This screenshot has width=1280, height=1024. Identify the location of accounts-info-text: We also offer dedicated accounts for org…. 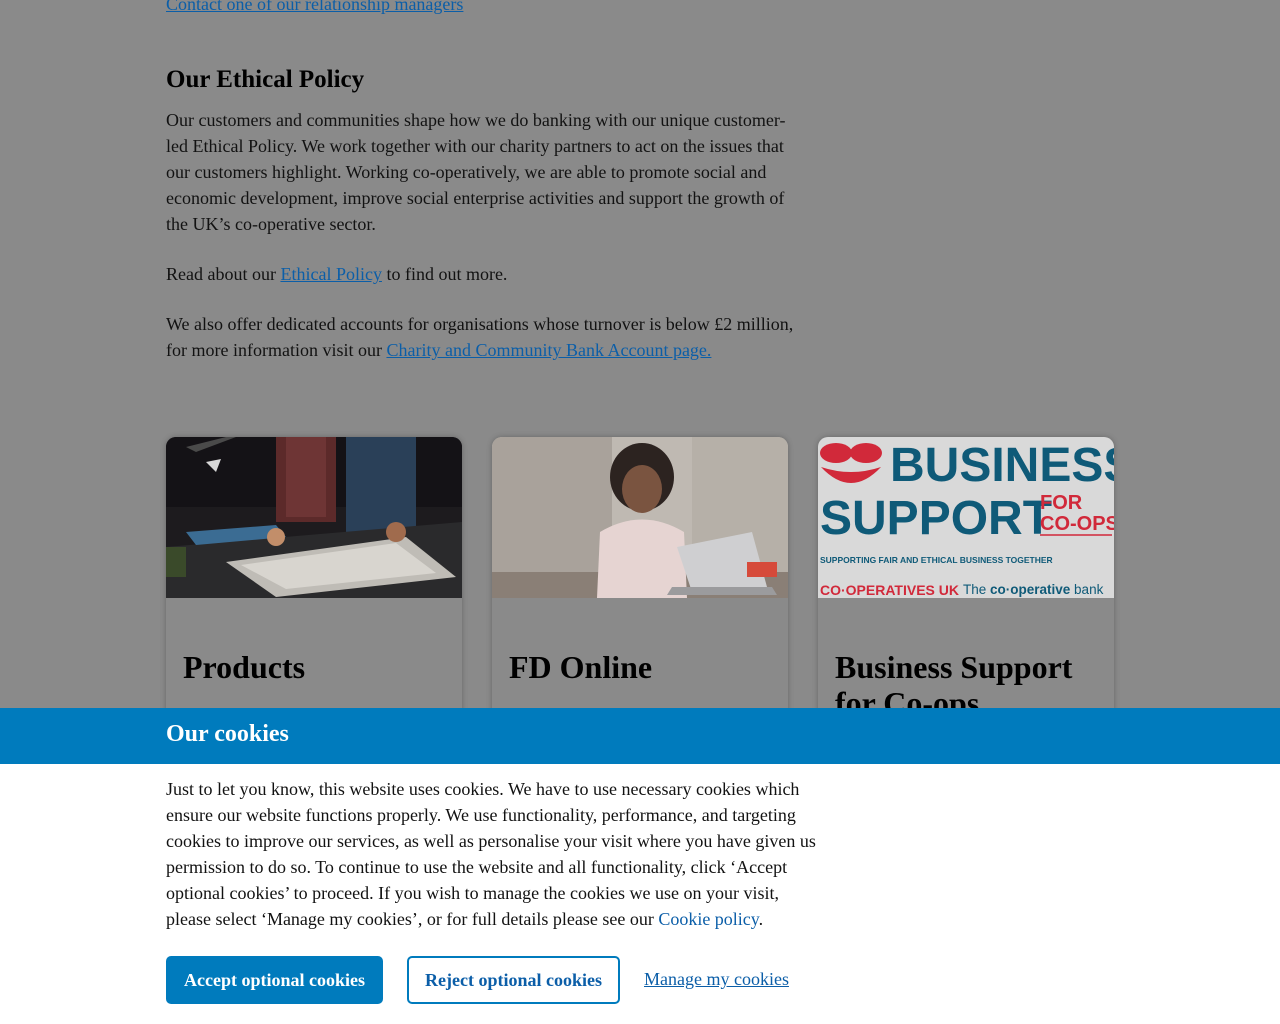
(483, 337).